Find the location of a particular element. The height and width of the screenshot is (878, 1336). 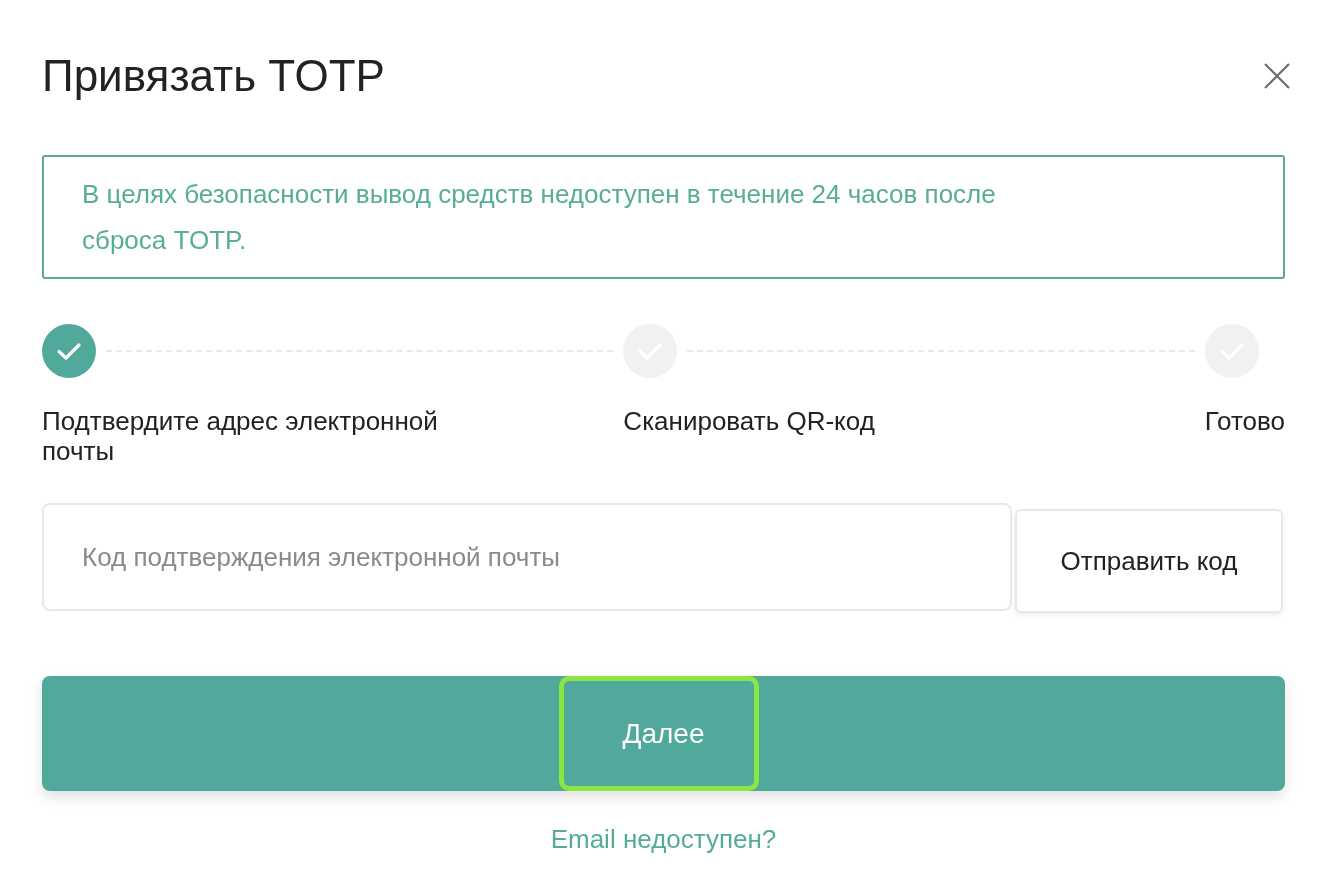

email-code-field: Код подтверждения электронной почты is located at coordinates (527, 557).